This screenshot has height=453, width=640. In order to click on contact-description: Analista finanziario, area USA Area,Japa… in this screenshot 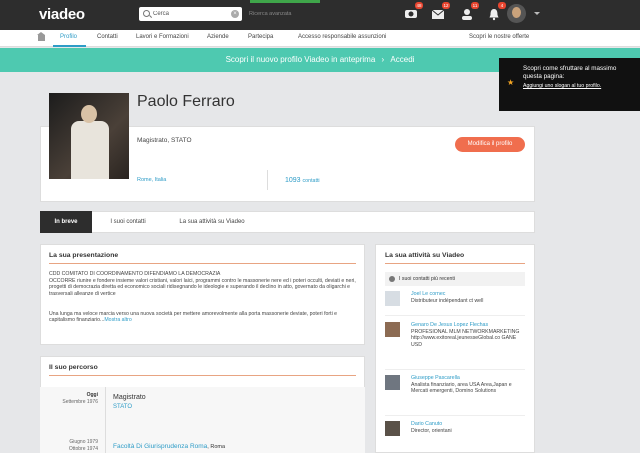, I will do `click(461, 388)`.